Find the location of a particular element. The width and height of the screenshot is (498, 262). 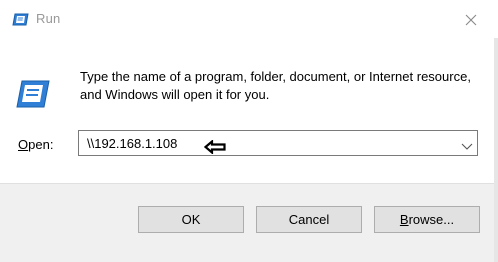

window-edge is located at coordinates (496, 150).